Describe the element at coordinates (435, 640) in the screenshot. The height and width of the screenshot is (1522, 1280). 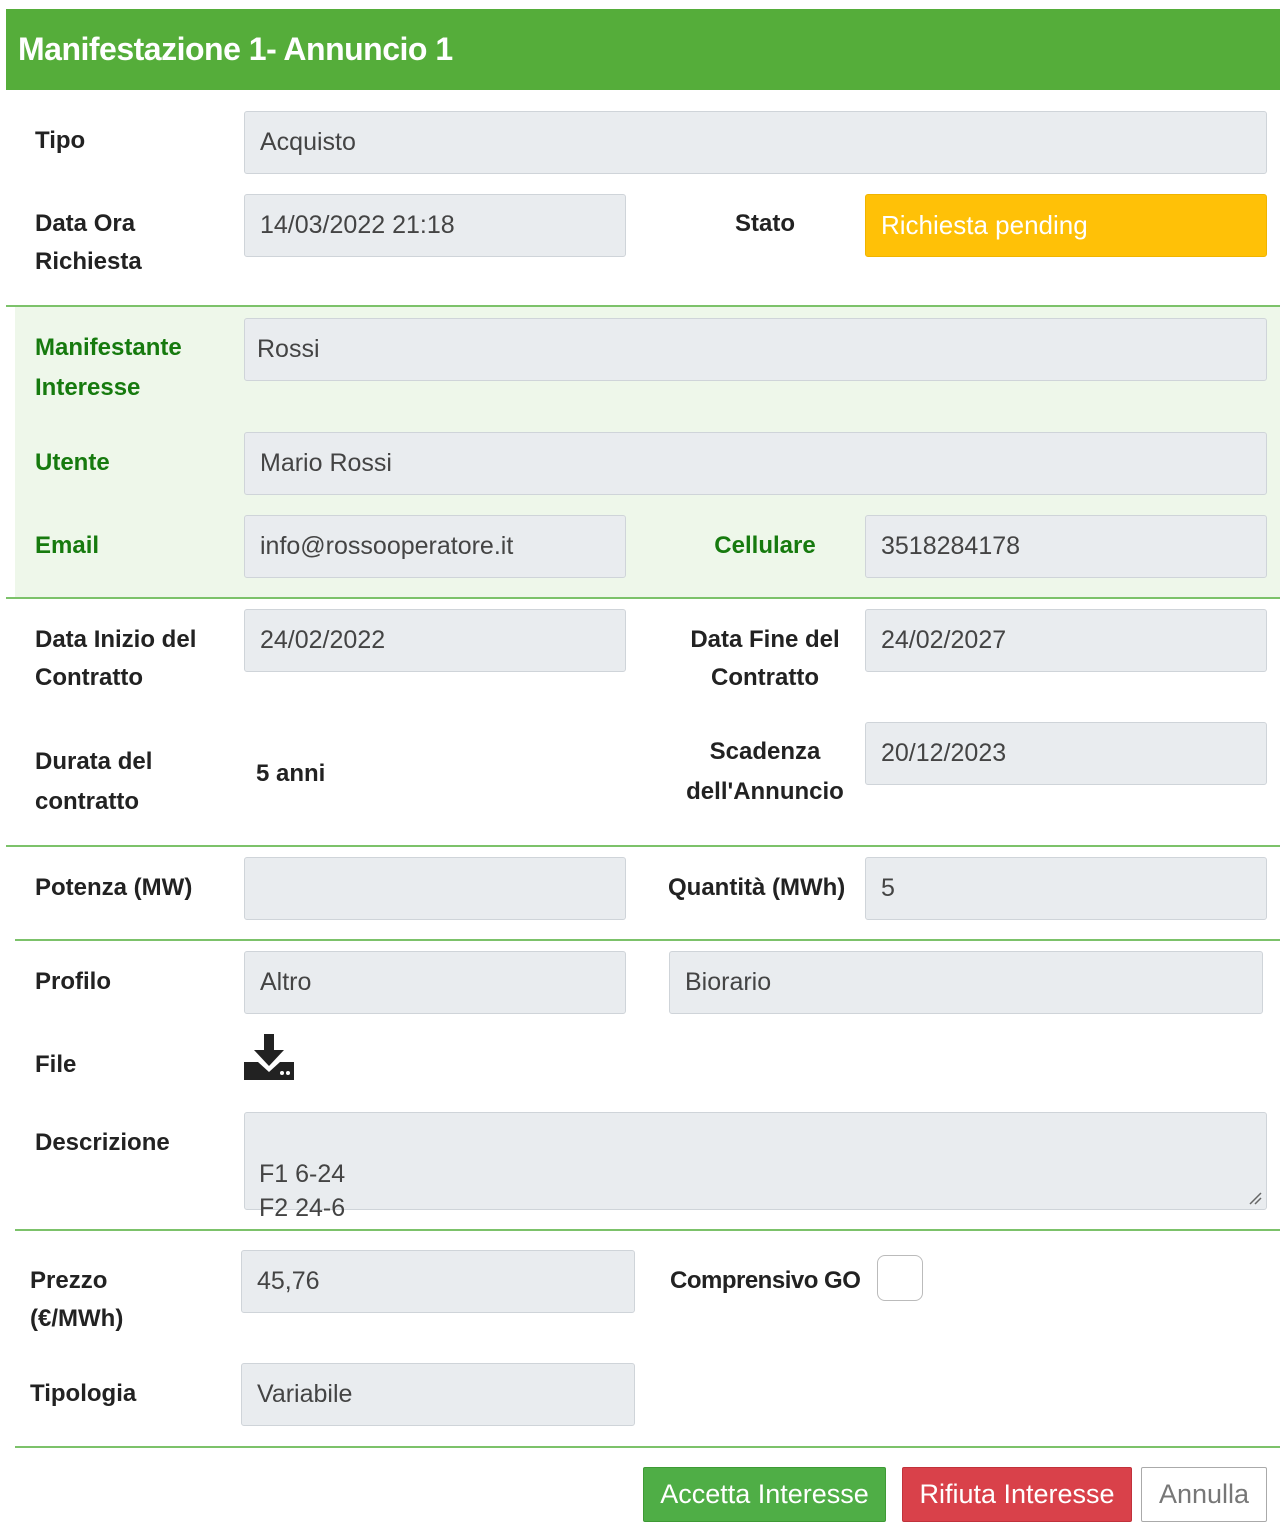
I see `data-inizio-field: 24/02/2022` at that location.